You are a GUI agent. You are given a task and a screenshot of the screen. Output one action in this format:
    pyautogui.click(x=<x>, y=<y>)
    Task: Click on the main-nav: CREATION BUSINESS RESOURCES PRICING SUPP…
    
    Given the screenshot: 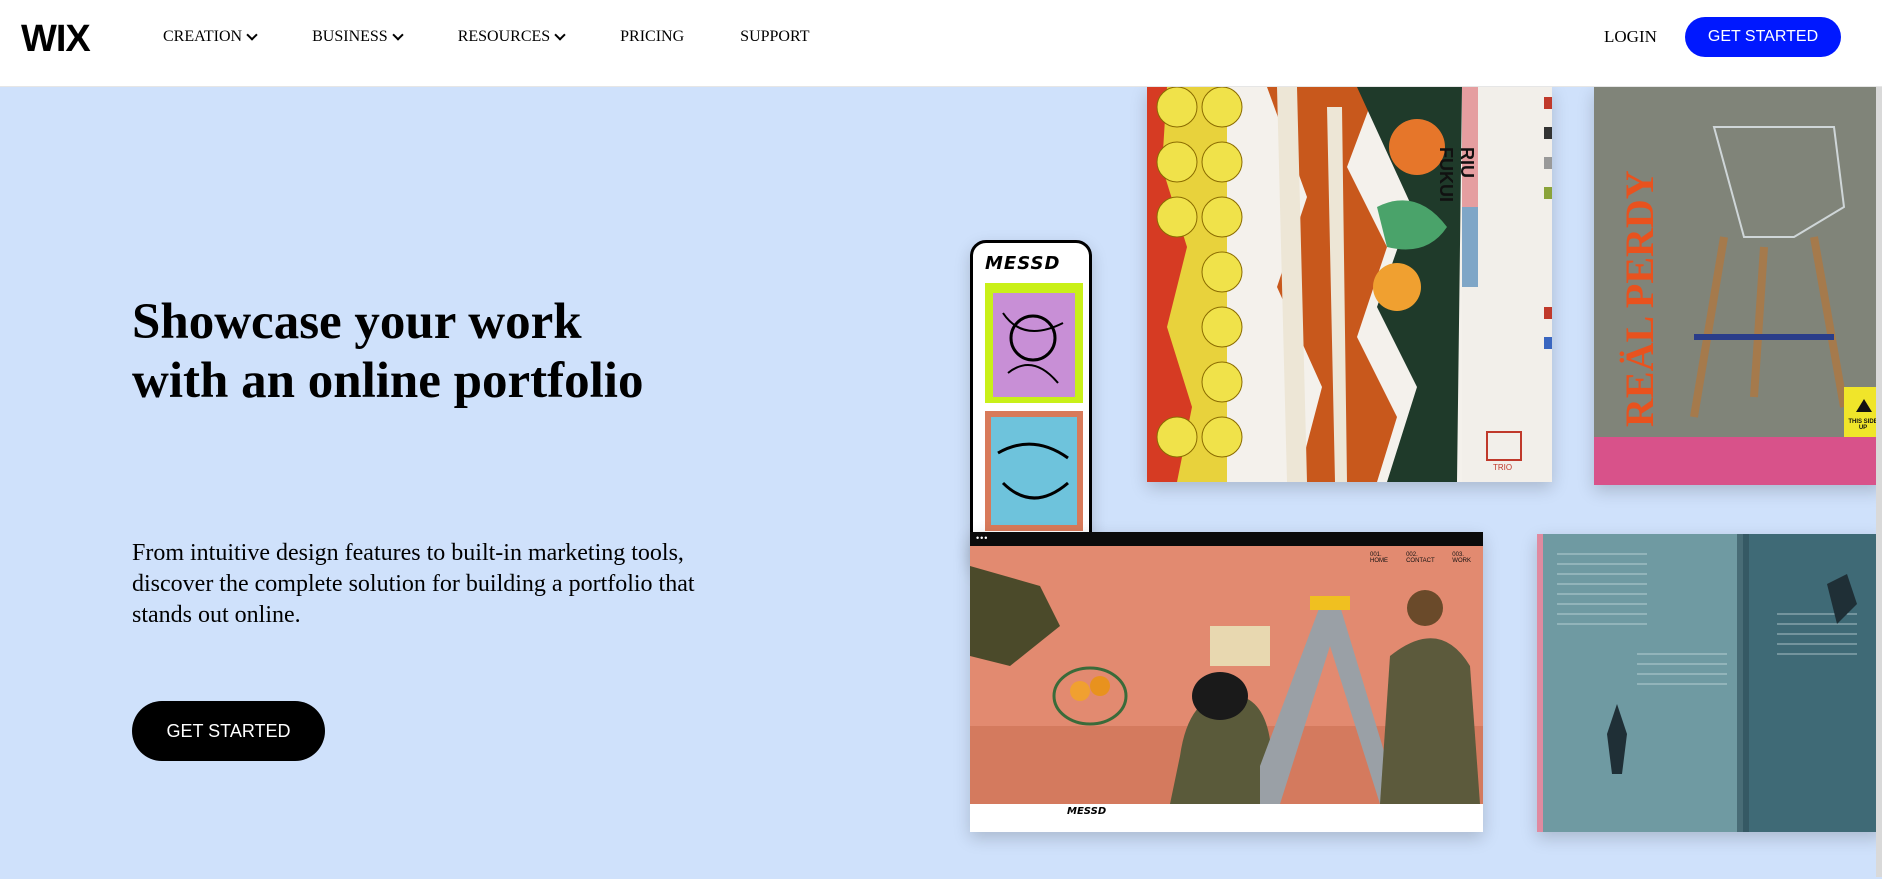 What is the action you would take?
    pyautogui.click(x=514, y=37)
    